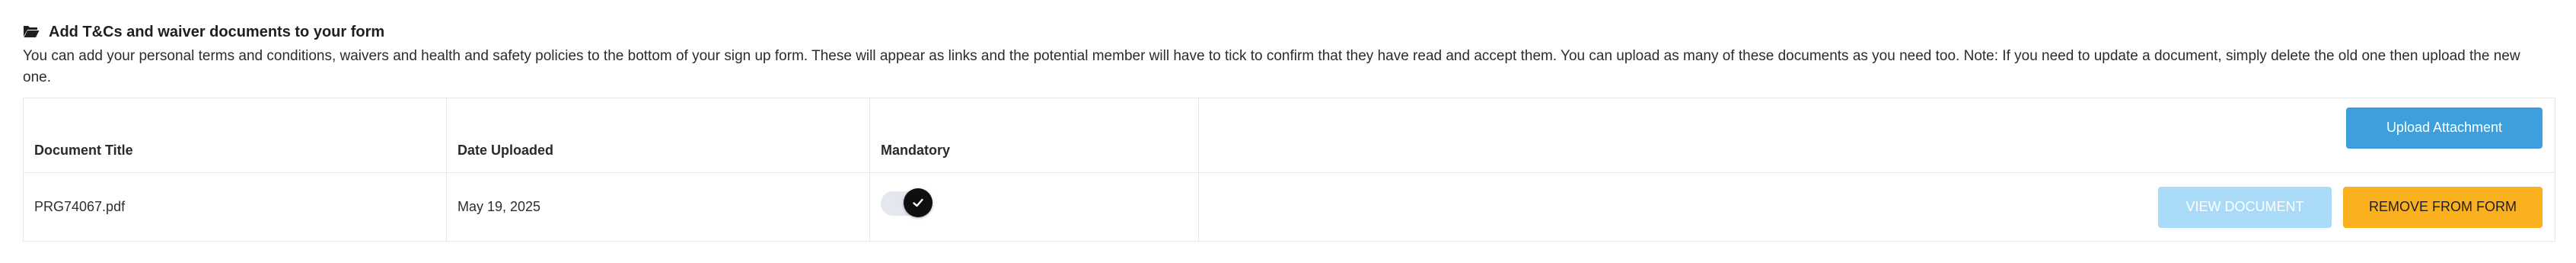 The width and height of the screenshot is (2576, 263). What do you see at coordinates (1034, 135) in the screenshot?
I see `column-header-mandatory: Mandatory` at bounding box center [1034, 135].